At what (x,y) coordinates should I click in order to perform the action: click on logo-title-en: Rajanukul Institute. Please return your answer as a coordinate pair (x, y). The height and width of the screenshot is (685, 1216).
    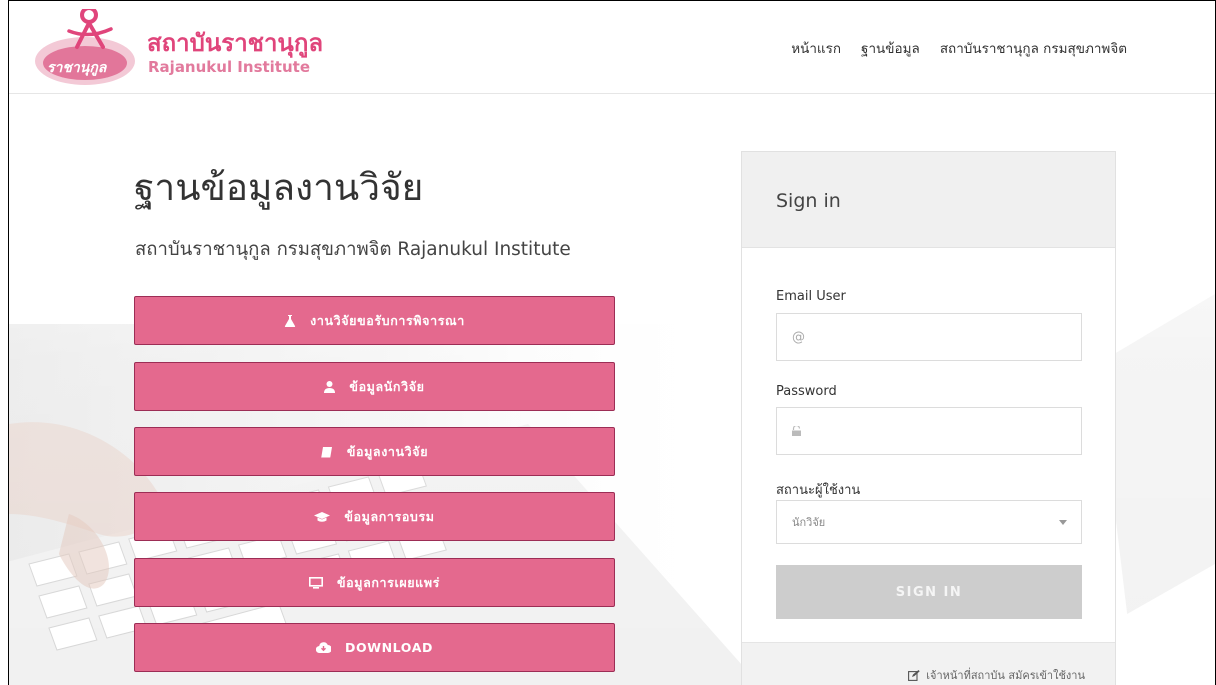
    Looking at the image, I should click on (229, 67).